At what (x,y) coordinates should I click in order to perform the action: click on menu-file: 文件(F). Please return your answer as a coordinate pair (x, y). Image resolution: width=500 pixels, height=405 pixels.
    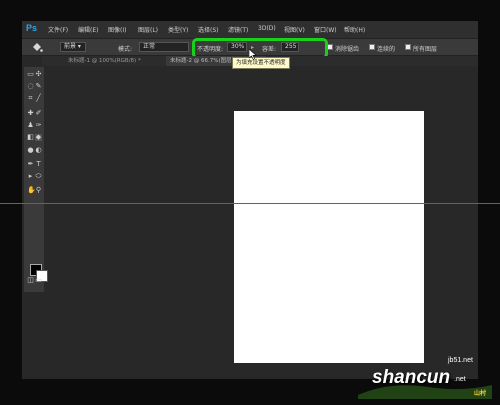
    Looking at the image, I should click on (58, 29).